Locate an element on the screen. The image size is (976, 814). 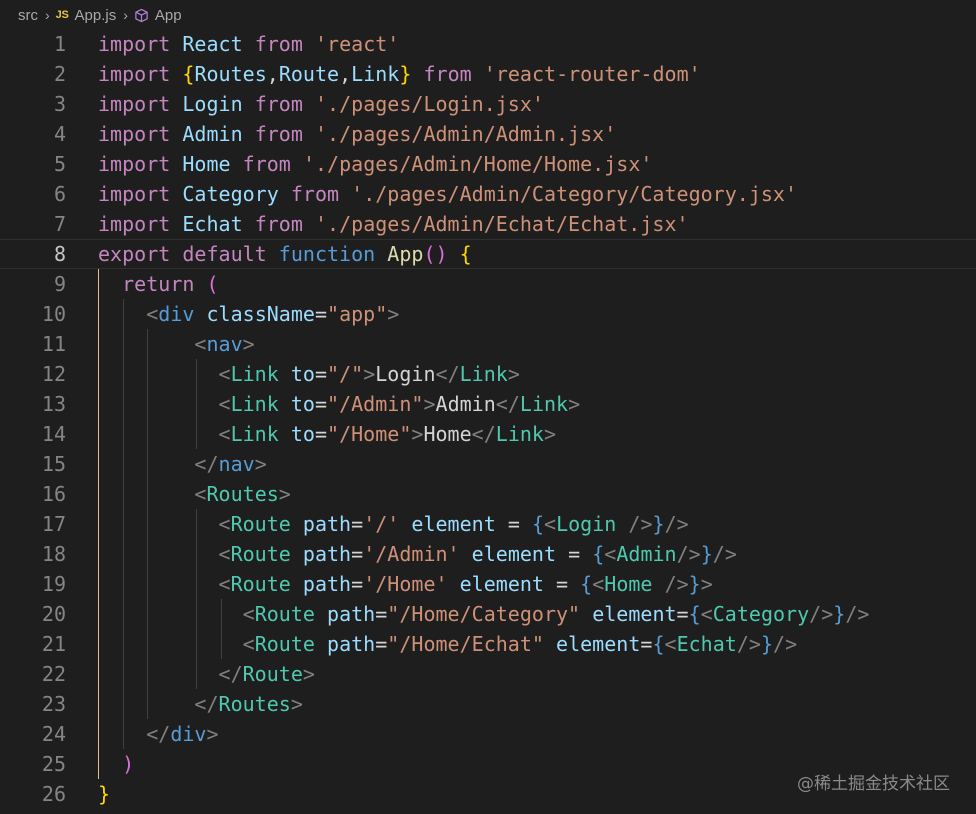
code-token: Route is located at coordinates (260, 554).